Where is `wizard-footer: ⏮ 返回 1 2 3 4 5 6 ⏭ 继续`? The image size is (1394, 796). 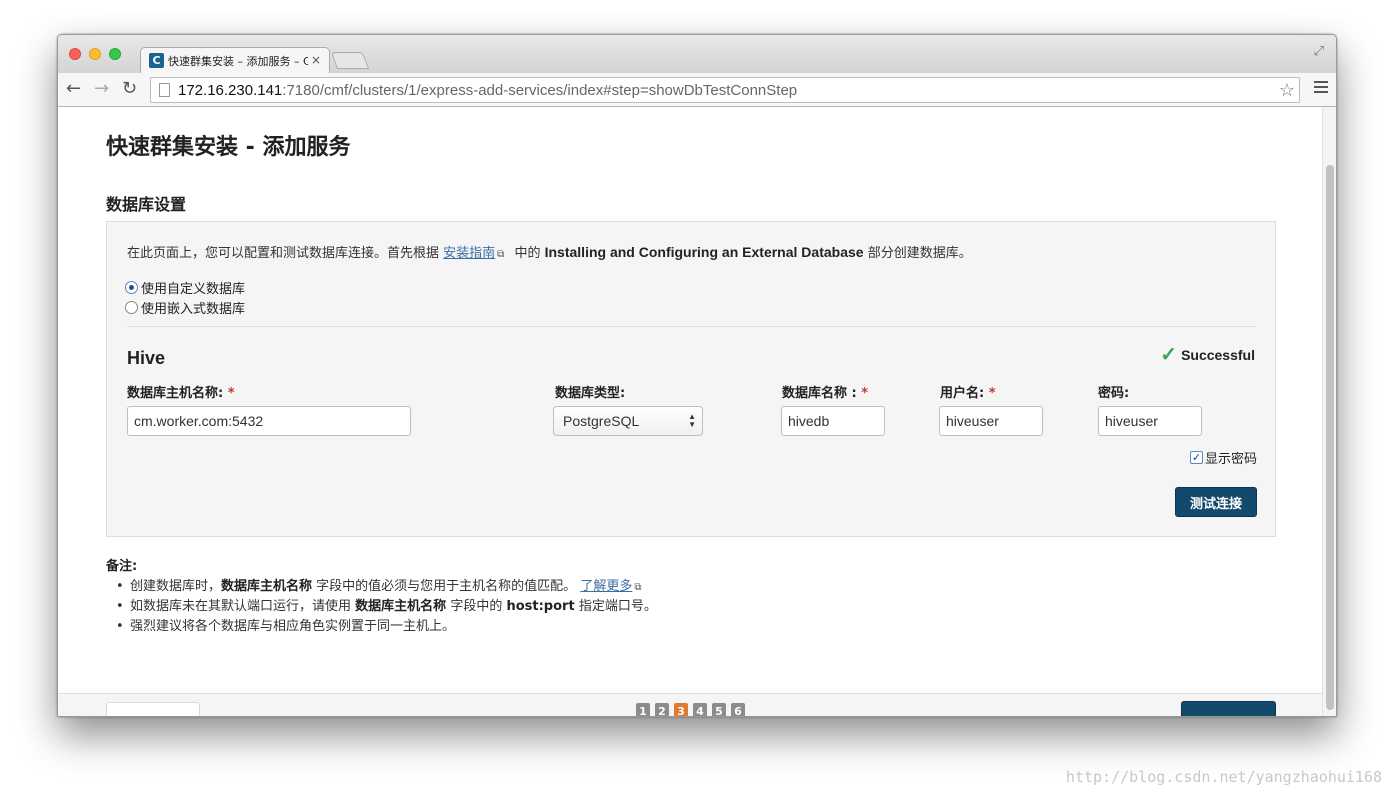
wizard-footer: ⏮ 返回 1 2 3 4 5 6 ⏭ 继续 is located at coordinates (691, 705).